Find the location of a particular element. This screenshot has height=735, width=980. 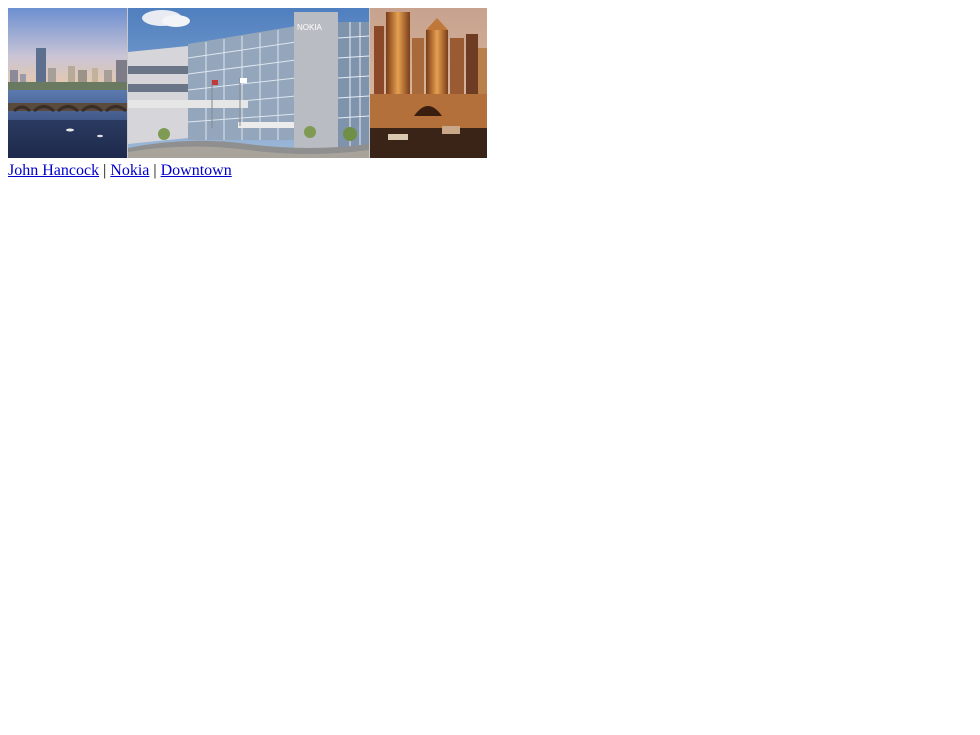

location-links: John Hancock | Nokia | Downtown is located at coordinates (120, 171).